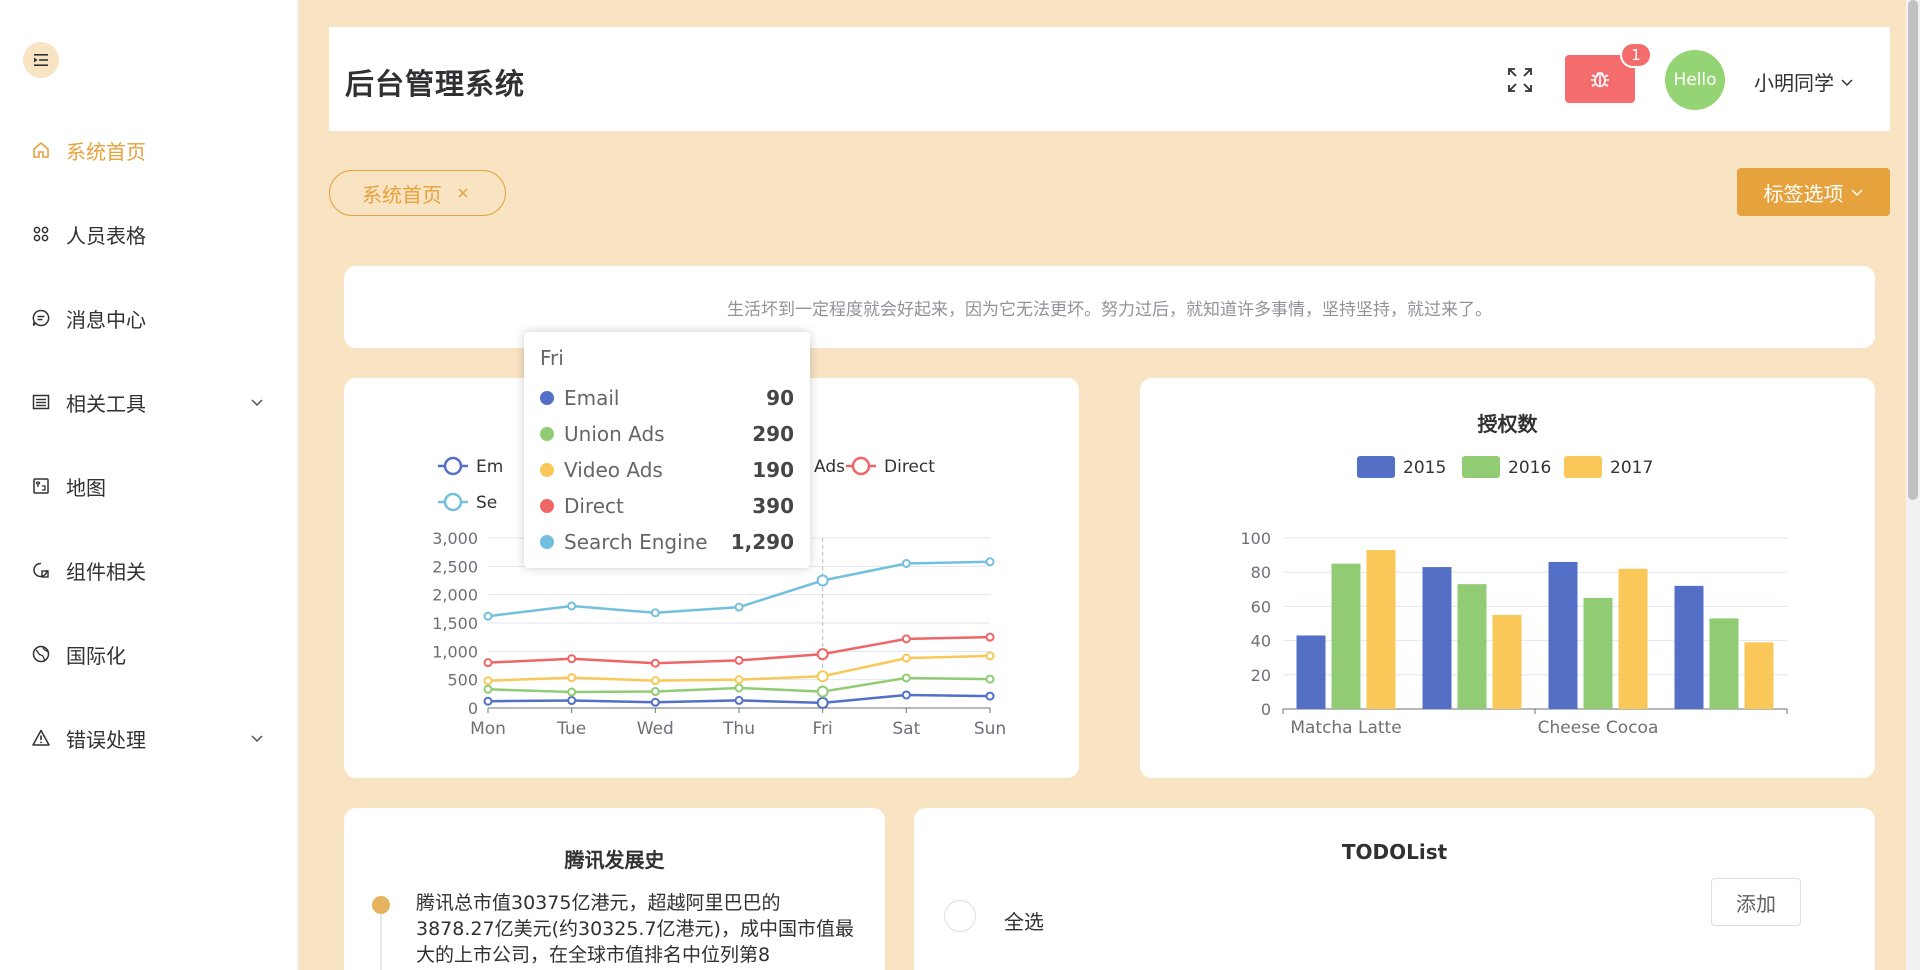 The width and height of the screenshot is (1920, 970). Describe the element at coordinates (149, 654) in the screenshot. I see `sidebar-item-i18n: 国际化` at that location.